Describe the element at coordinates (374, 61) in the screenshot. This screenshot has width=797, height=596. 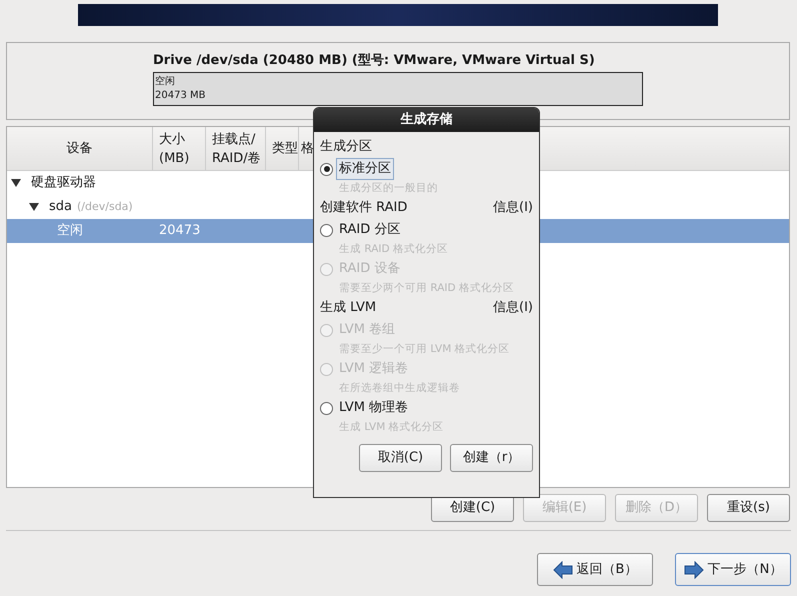
I see `drive-title: Drive /dev/sda (20480 MB) (型号: VMware, VMware Virtual S)` at that location.